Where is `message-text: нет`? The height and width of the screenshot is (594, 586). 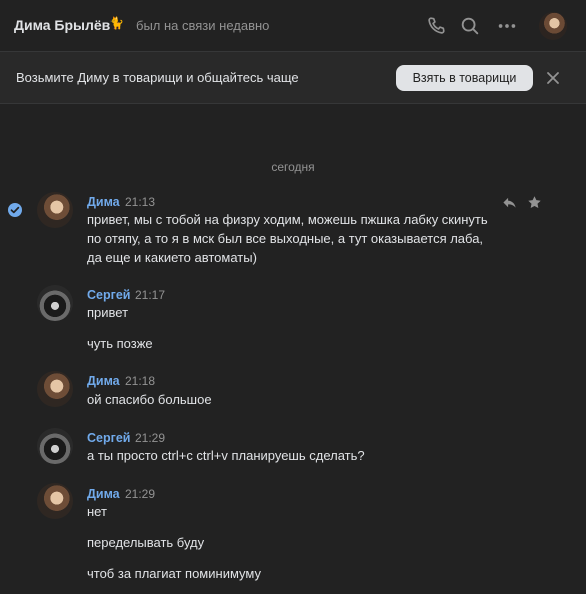
message-text: нет is located at coordinates (97, 511).